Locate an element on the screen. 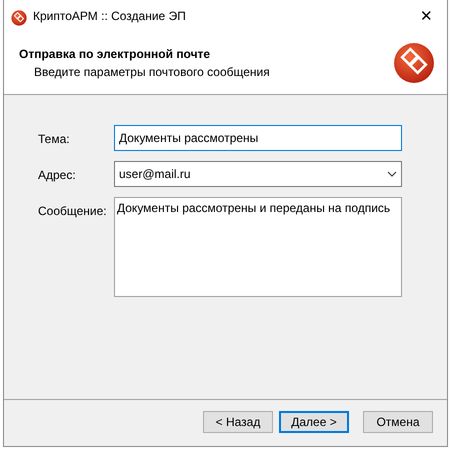  field-label: Тема: is located at coordinates (54, 139).